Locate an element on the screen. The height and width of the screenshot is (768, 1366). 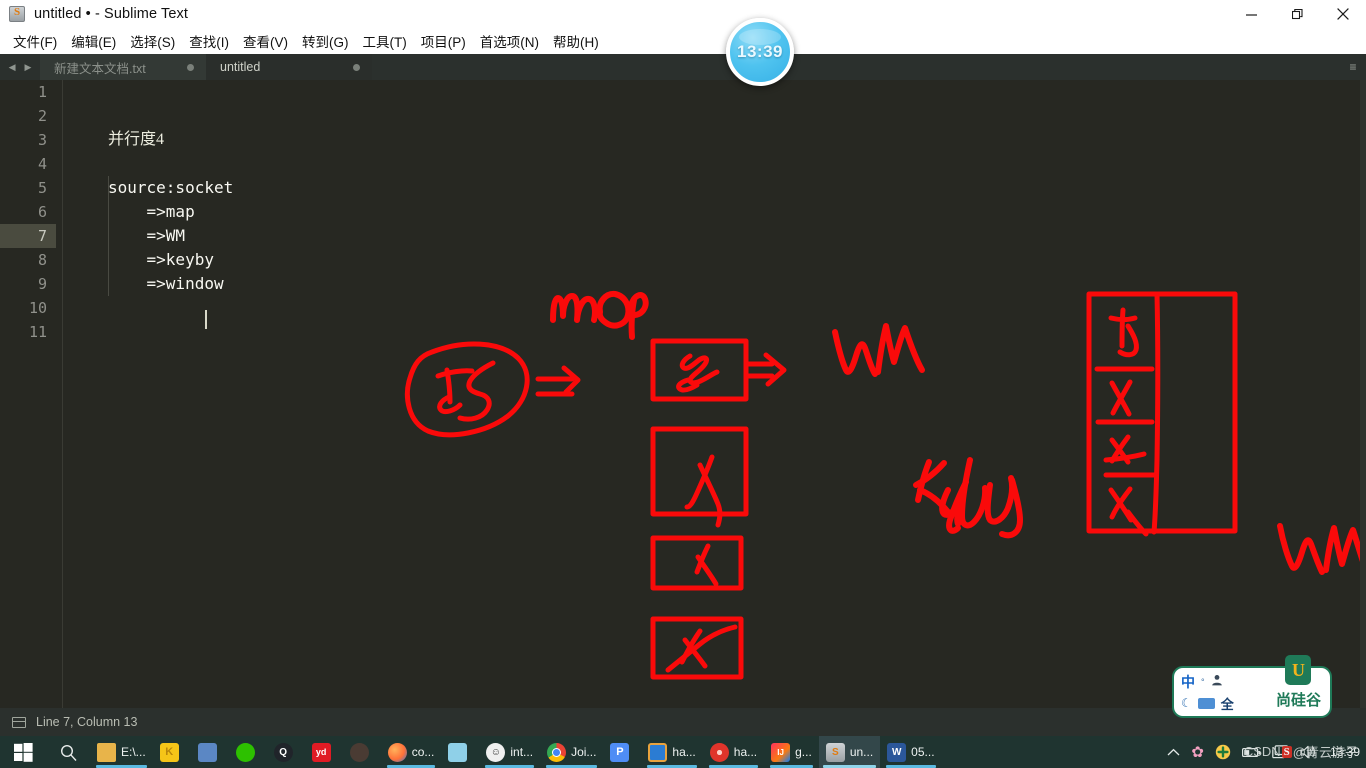
pycharm-icon: P is located at coordinates (620, 752).